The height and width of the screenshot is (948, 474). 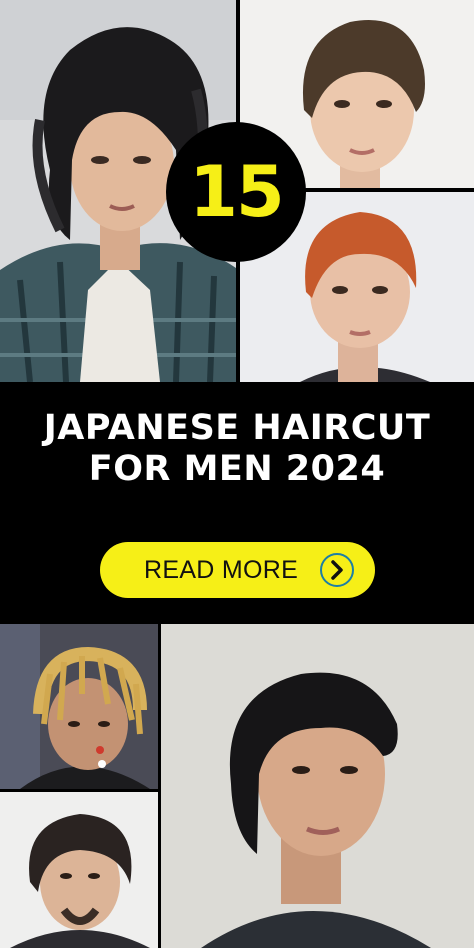 I want to click on count-badge: 15, so click(x=236, y=192).